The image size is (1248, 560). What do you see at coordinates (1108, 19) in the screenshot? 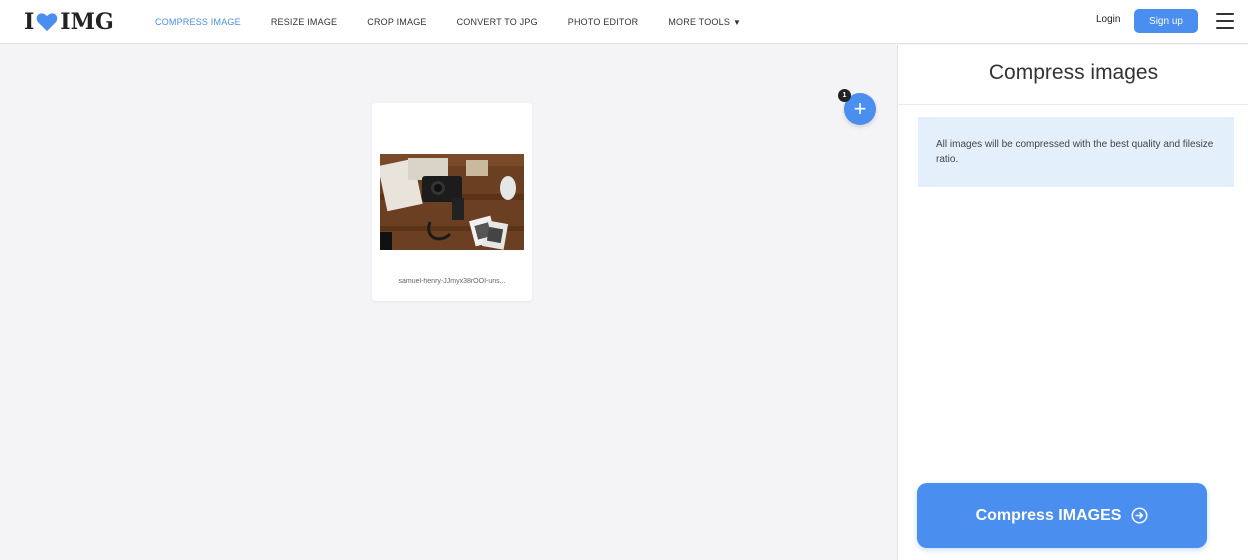
I see `login-link: Login` at bounding box center [1108, 19].